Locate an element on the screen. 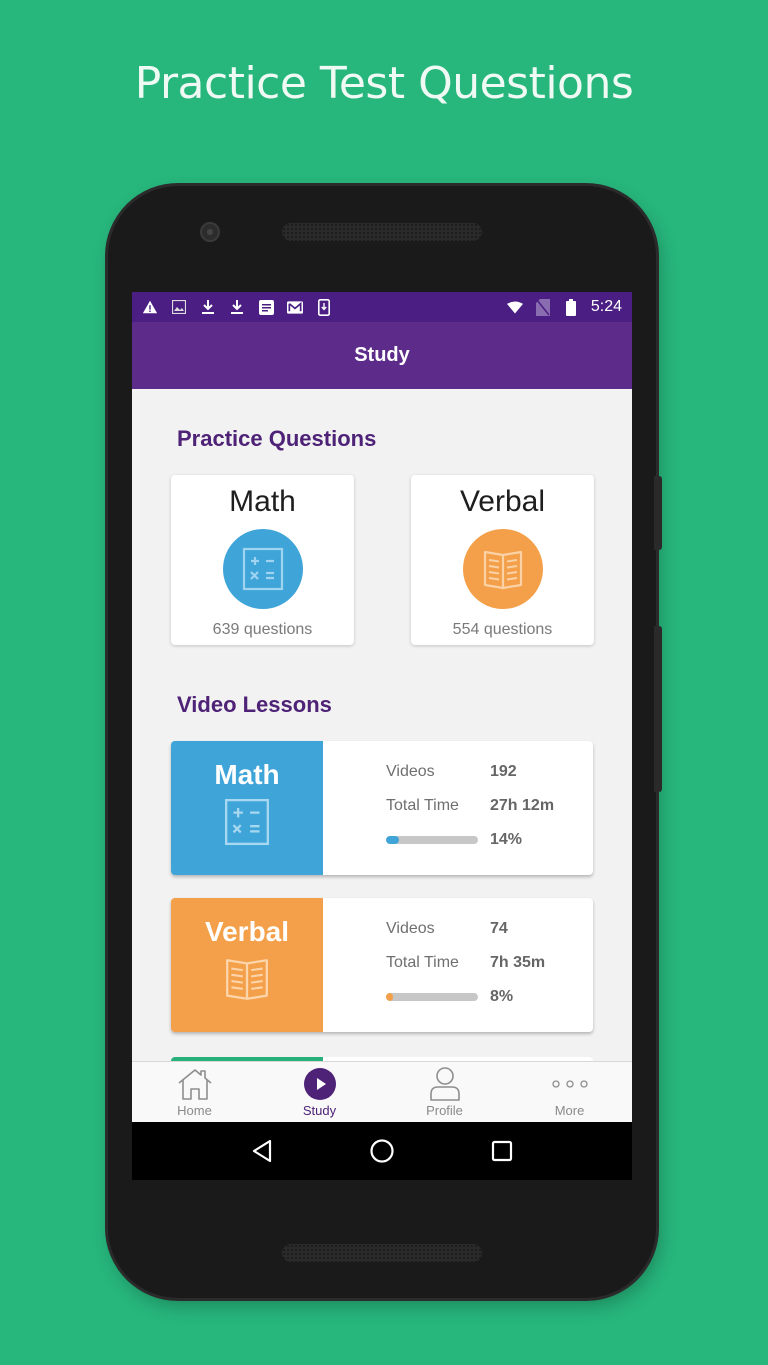 This screenshot has height=1365, width=768. page-title: Study is located at coordinates (382, 355).